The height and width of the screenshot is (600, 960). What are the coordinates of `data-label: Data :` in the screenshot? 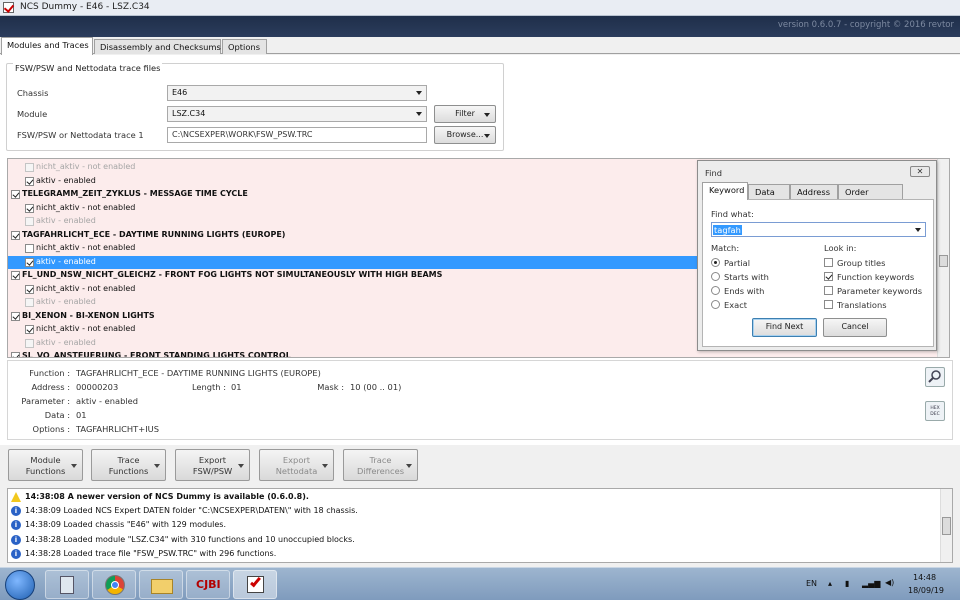 It's located at (57, 415).